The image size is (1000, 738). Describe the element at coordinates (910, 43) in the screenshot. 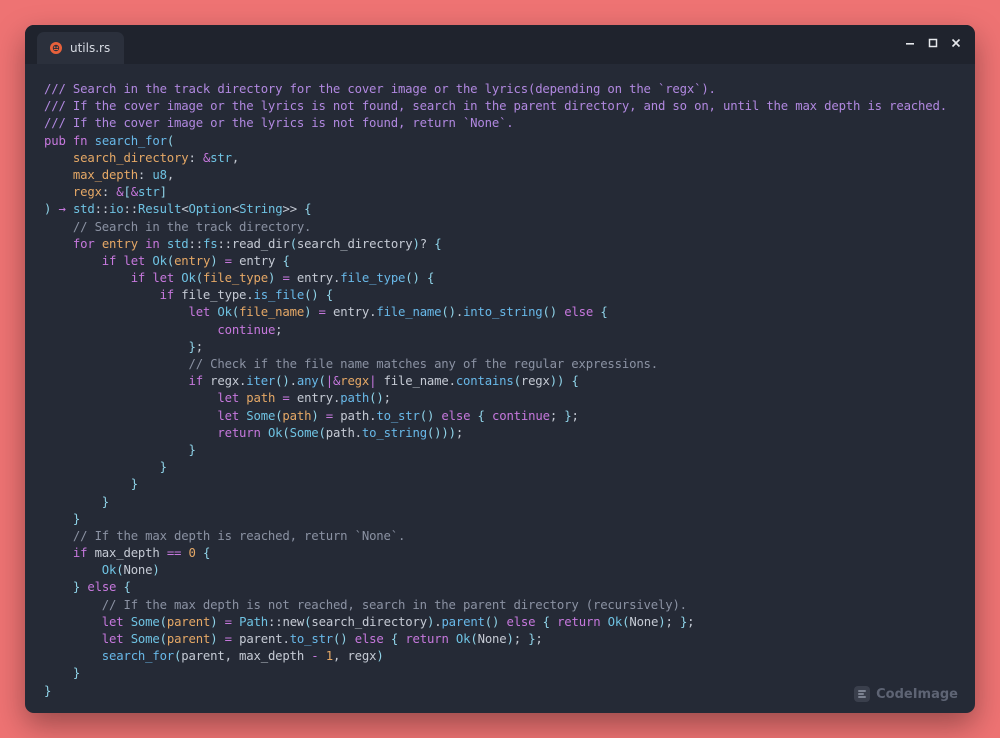

I see `minimize-button` at that location.